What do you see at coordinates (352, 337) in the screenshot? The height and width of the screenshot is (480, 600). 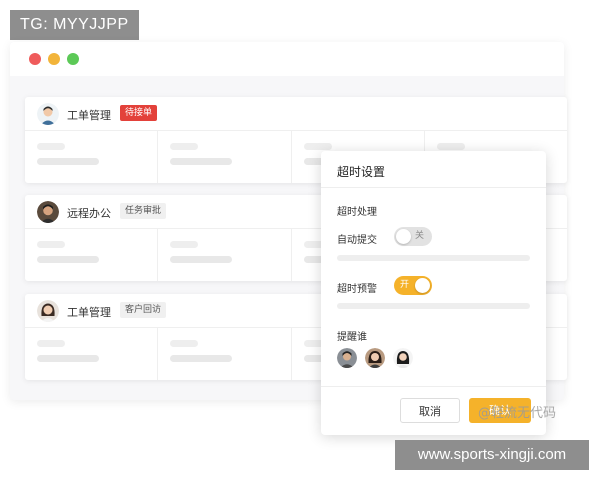 I see `remind-label: 提醒谁` at bounding box center [352, 337].